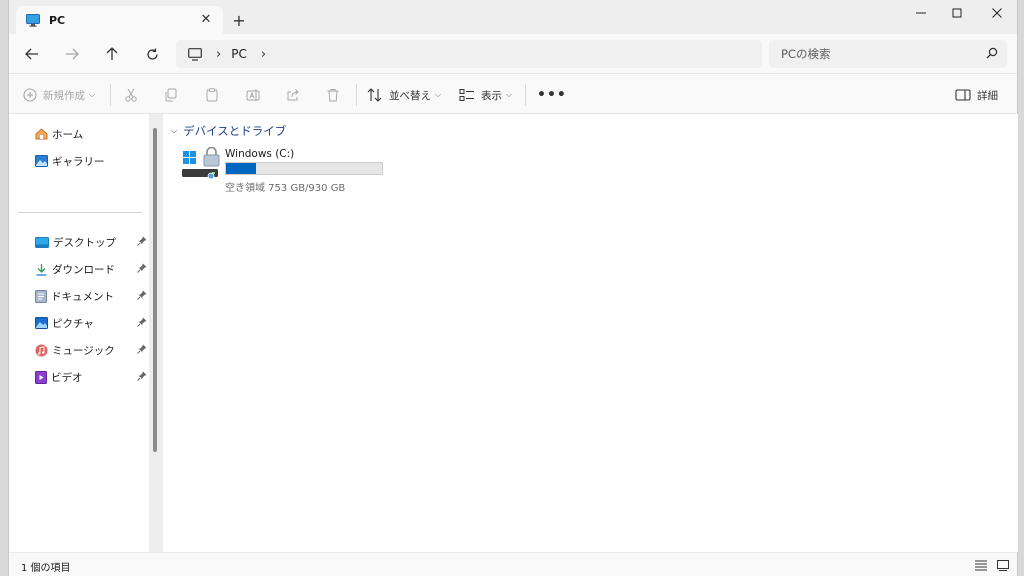 The height and width of the screenshot is (576, 1024). What do you see at coordinates (997, 13) in the screenshot?
I see `close-window-icon` at bounding box center [997, 13].